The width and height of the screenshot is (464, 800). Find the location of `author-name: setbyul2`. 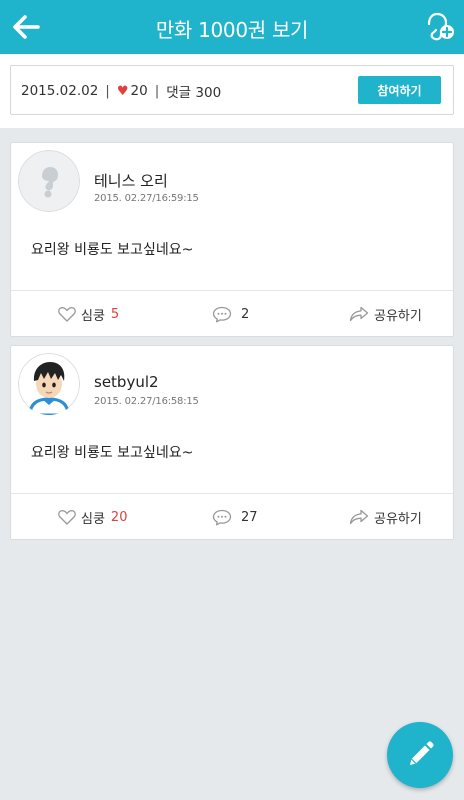

author-name: setbyul2 is located at coordinates (126, 382).